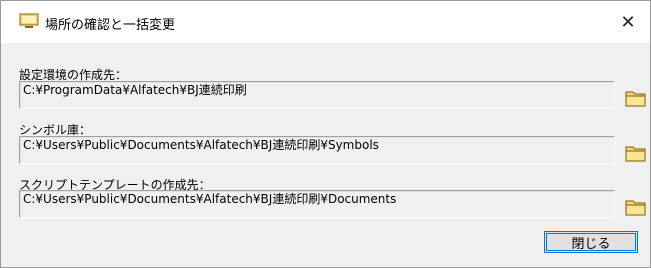 Image resolution: width=651 pixels, height=268 pixels. I want to click on close-button: 閉じる, so click(591, 242).